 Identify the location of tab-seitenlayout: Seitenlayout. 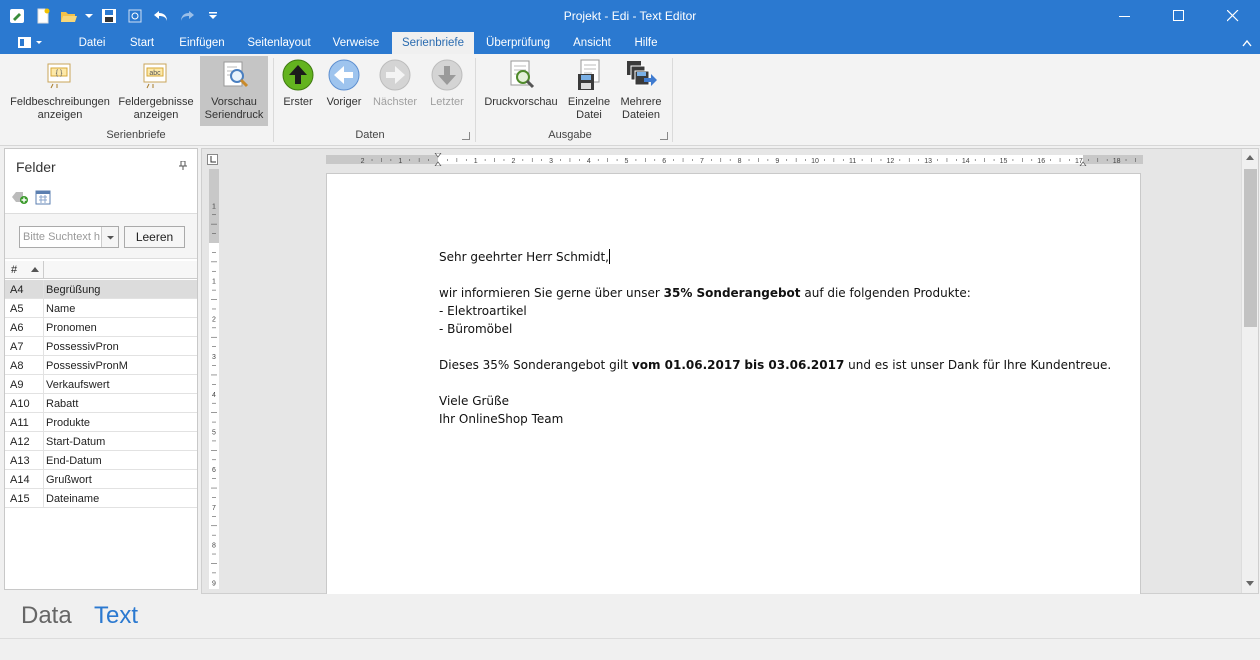
(279, 43).